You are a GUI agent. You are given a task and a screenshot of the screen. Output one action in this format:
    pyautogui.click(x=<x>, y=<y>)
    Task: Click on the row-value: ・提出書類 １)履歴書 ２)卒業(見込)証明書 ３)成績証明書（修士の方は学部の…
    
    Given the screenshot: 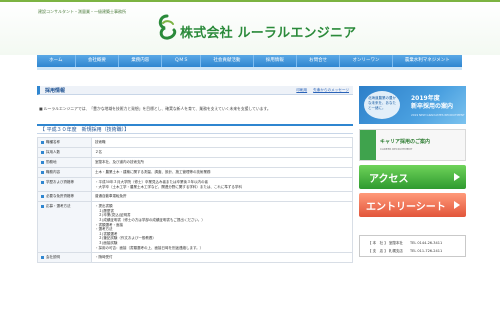 What is the action you would take?
    pyautogui.click(x=222, y=227)
    